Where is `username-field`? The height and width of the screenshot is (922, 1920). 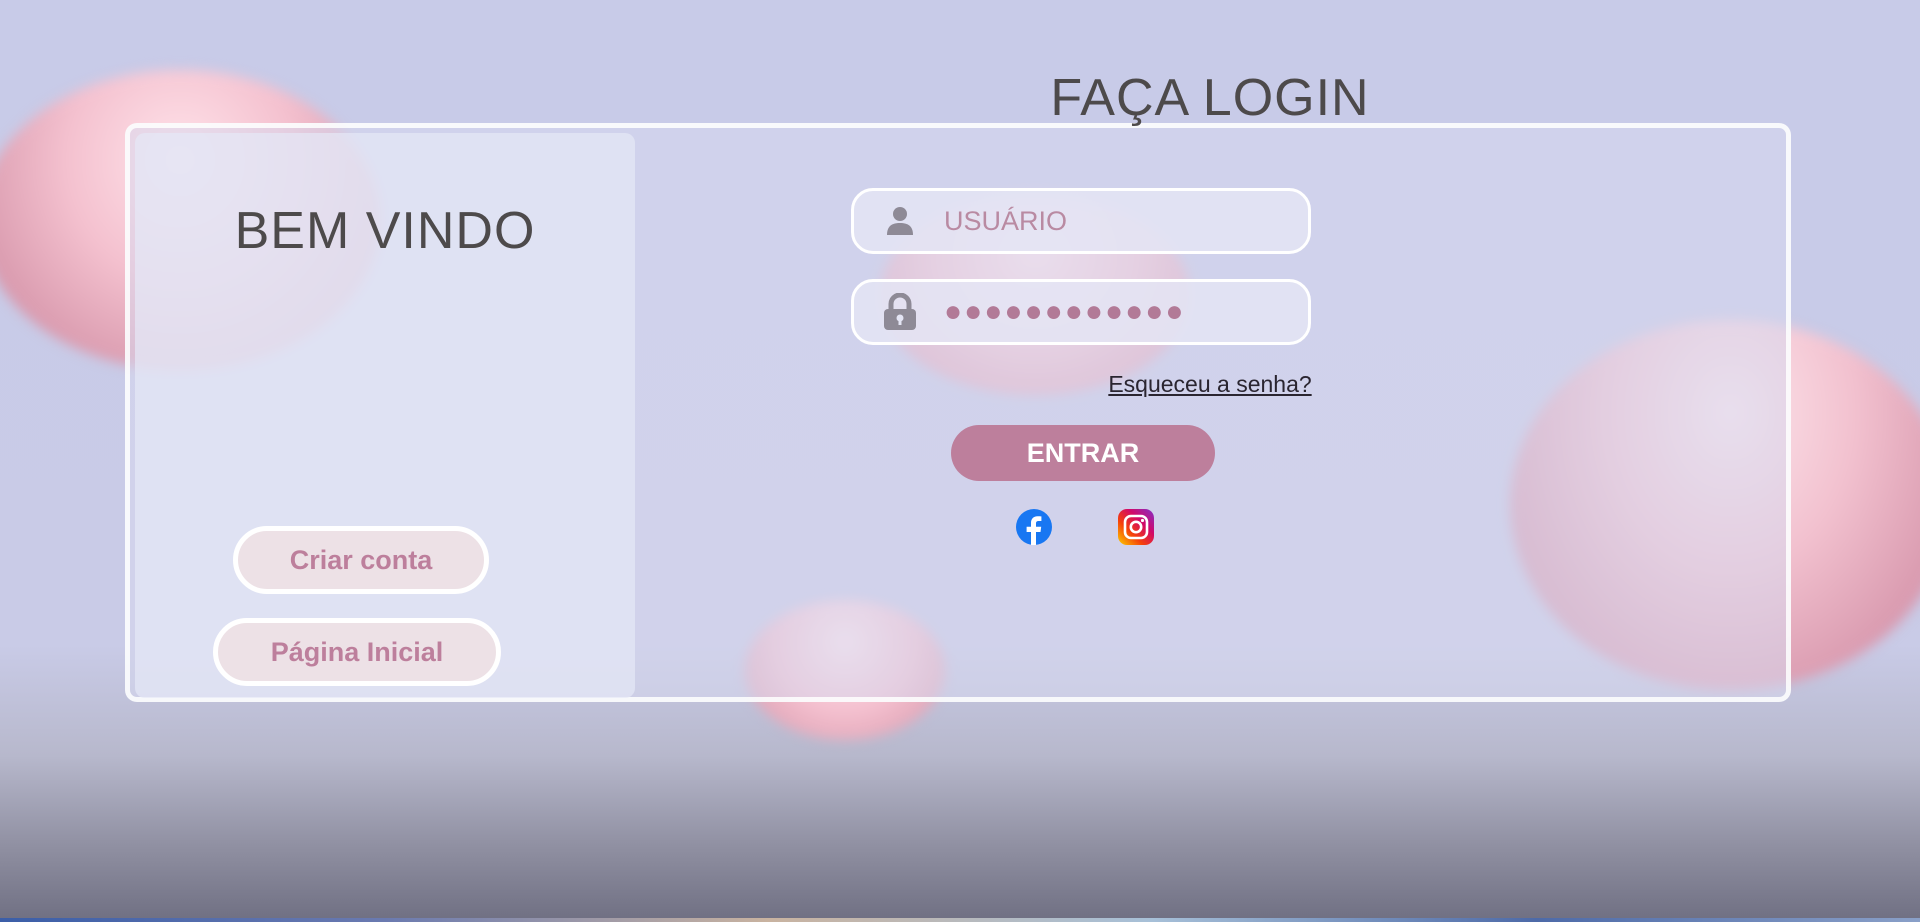 username-field is located at coordinates (1081, 221).